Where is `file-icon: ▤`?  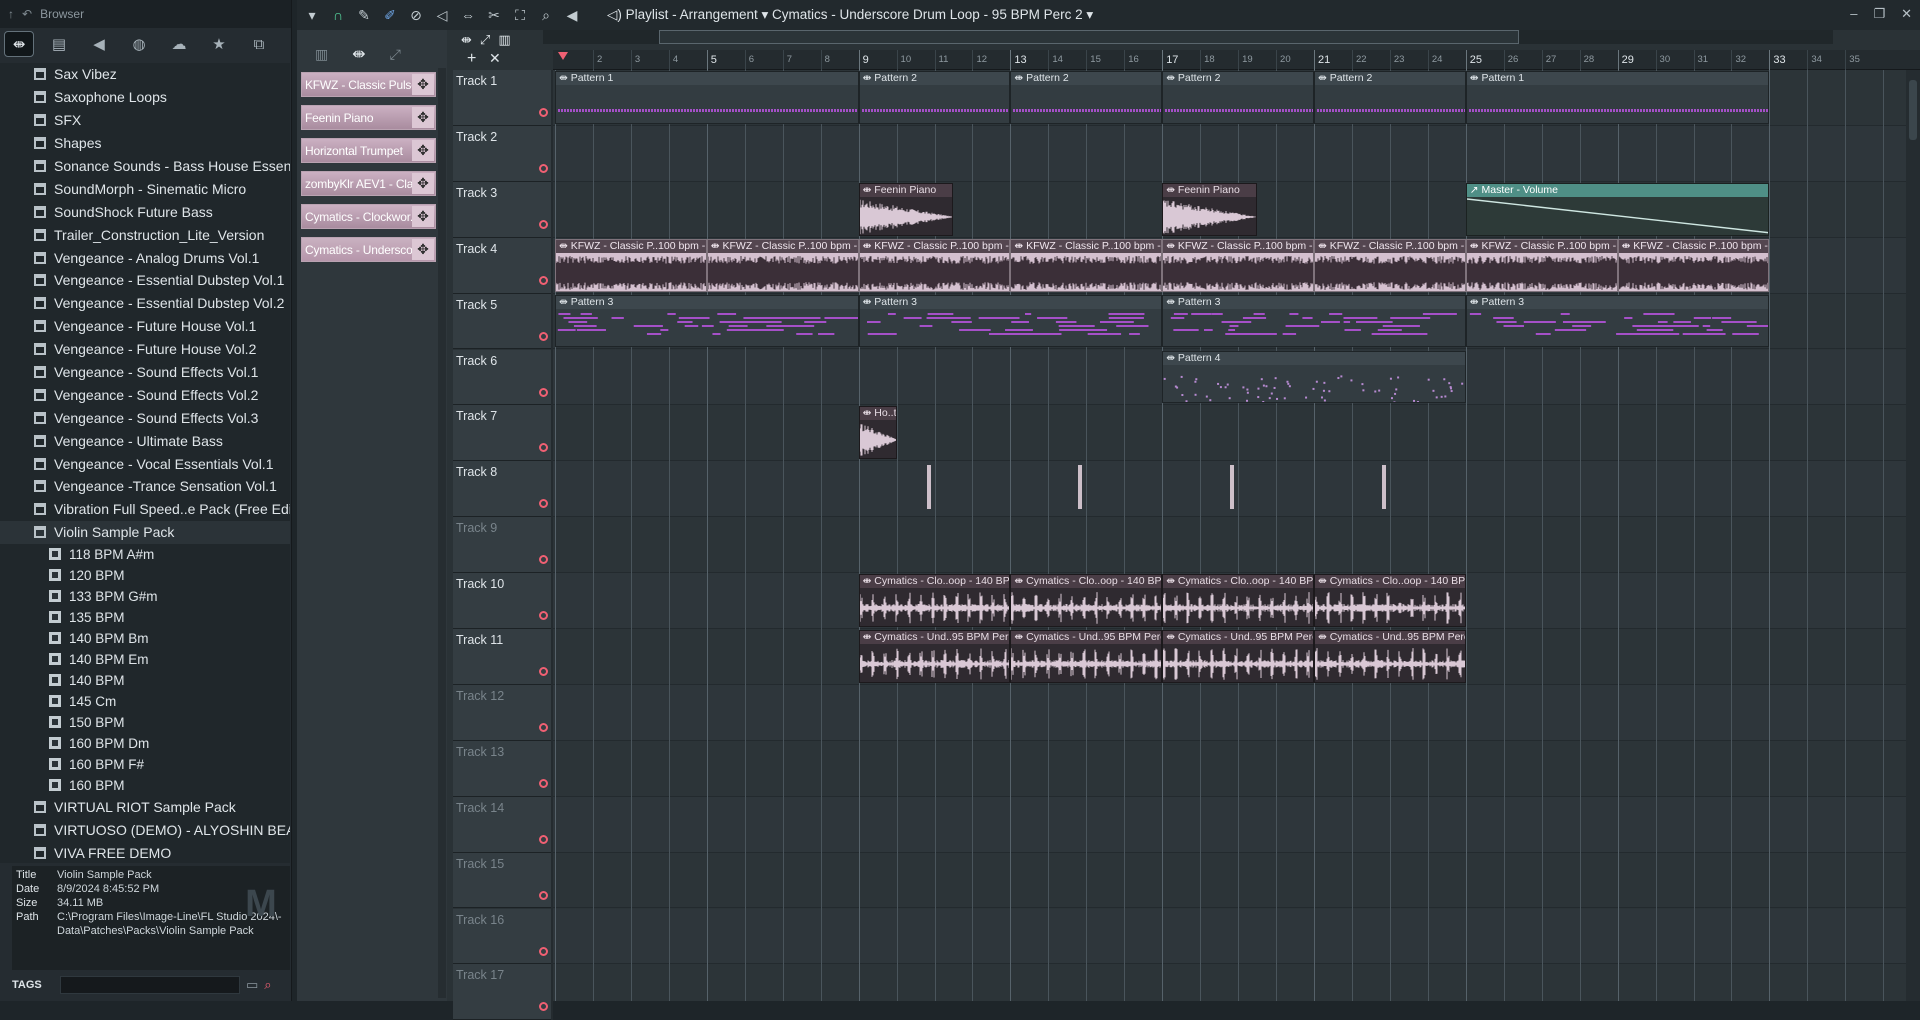 file-icon: ▤ is located at coordinates (59, 44).